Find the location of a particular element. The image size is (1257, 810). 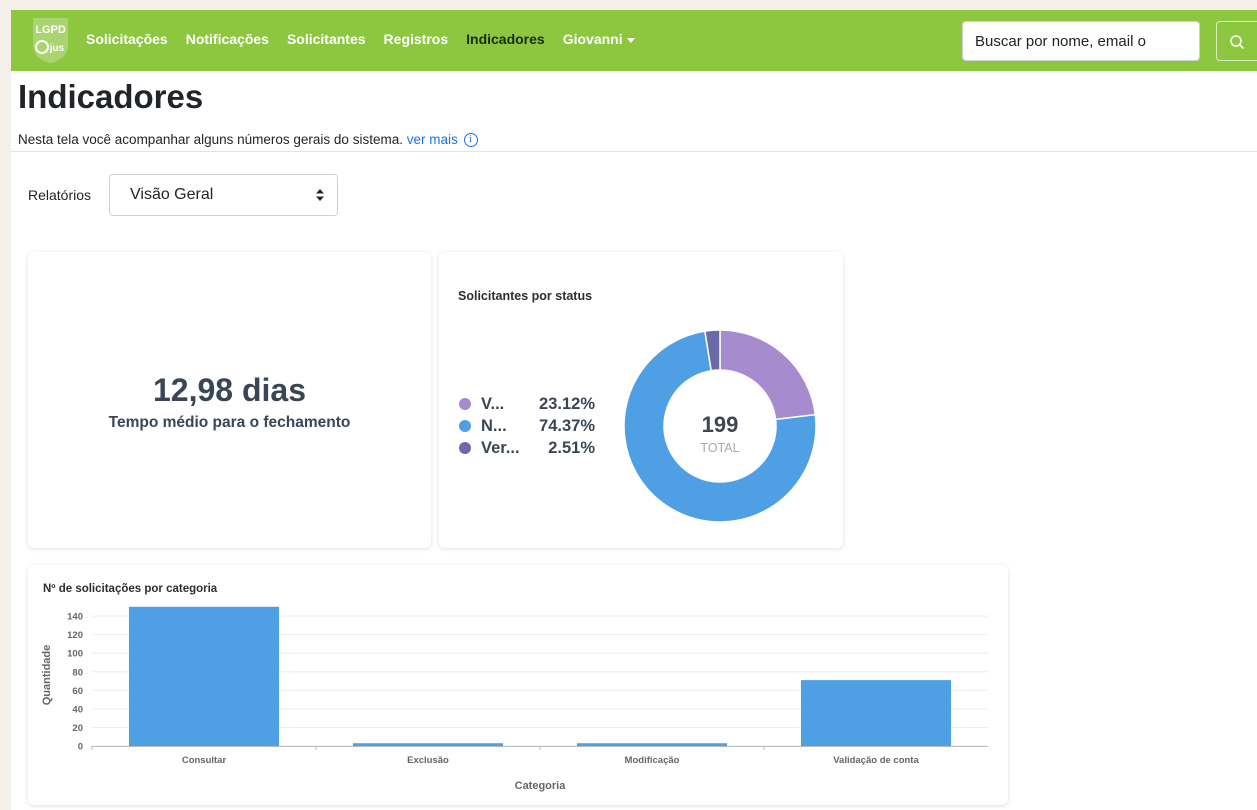

y-tick-label: 100 is located at coordinates (75, 654).